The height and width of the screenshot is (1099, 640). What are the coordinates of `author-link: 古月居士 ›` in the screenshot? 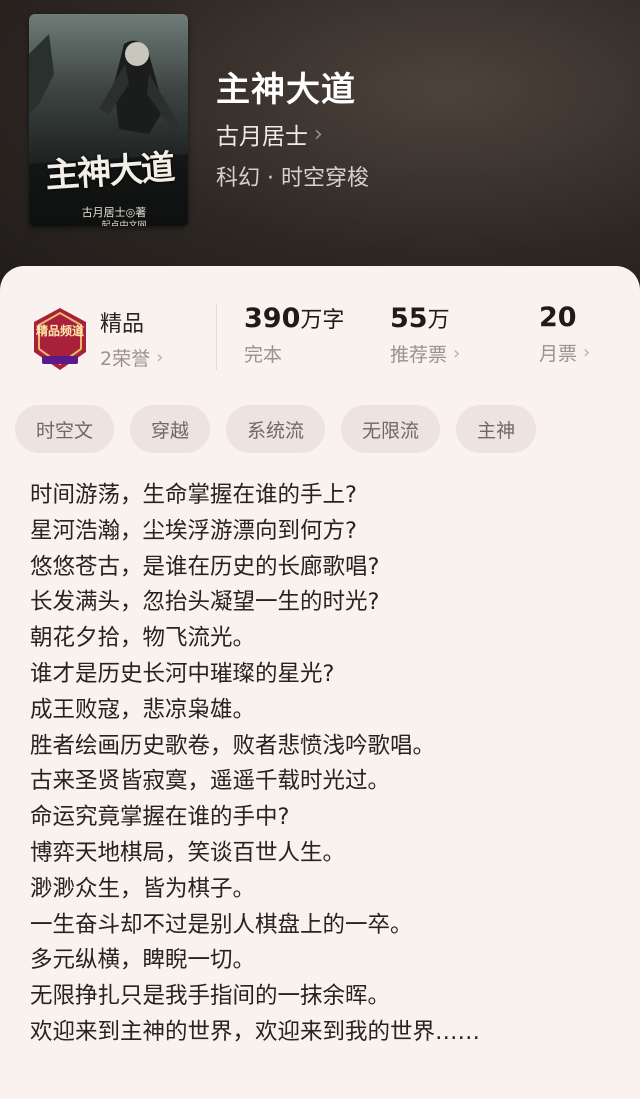 It's located at (269, 134).